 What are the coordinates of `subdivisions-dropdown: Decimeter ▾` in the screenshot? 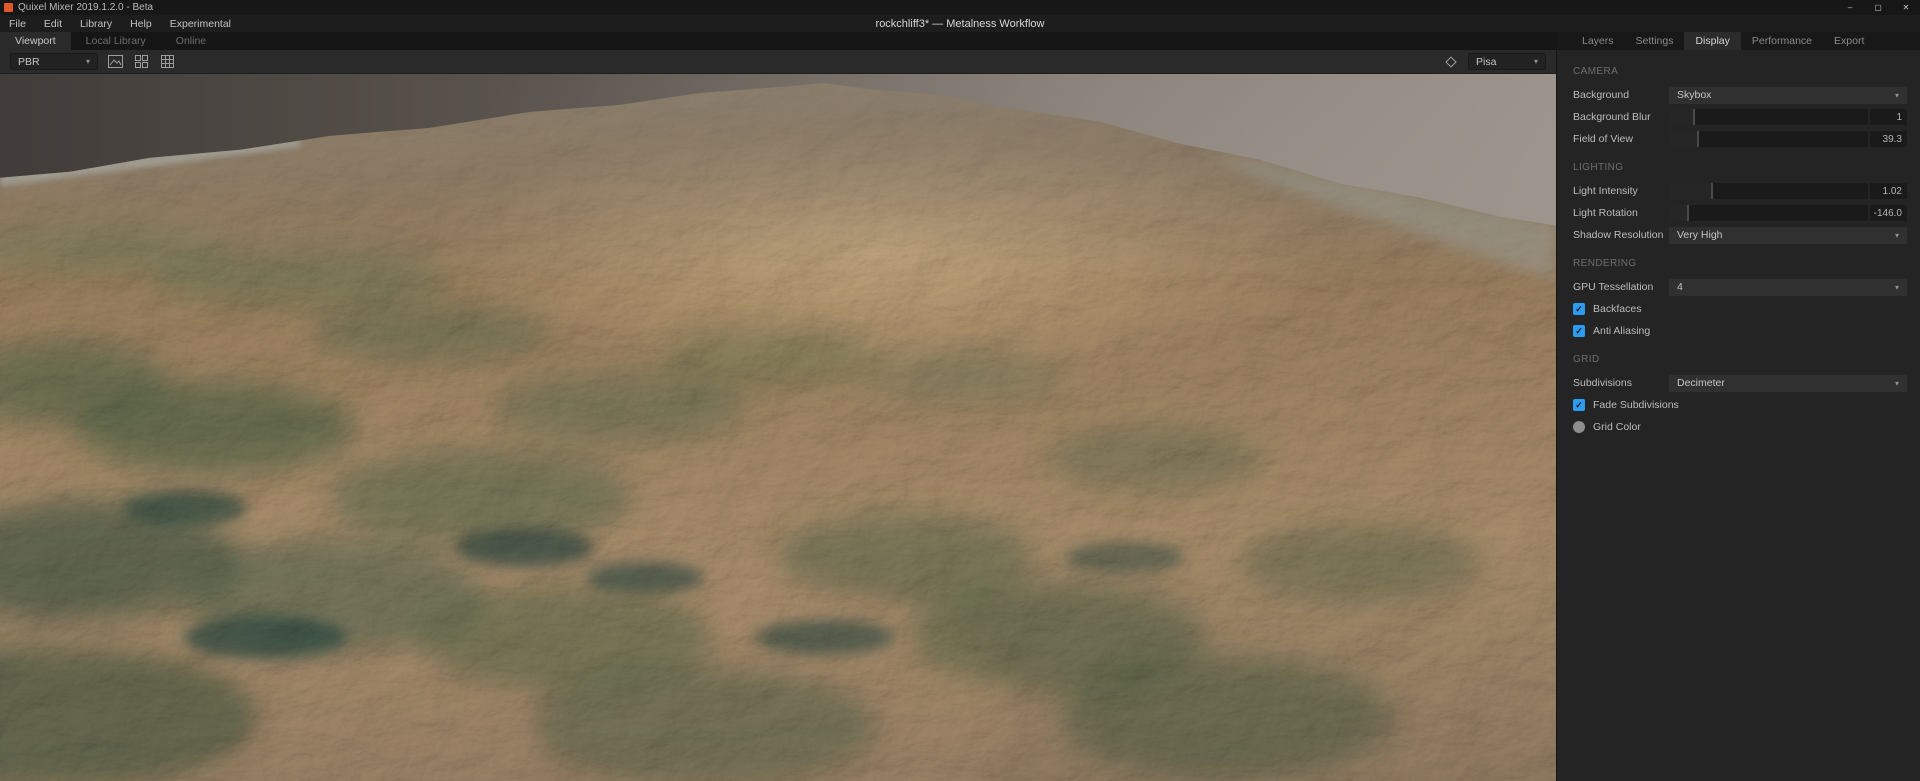 It's located at (1788, 383).